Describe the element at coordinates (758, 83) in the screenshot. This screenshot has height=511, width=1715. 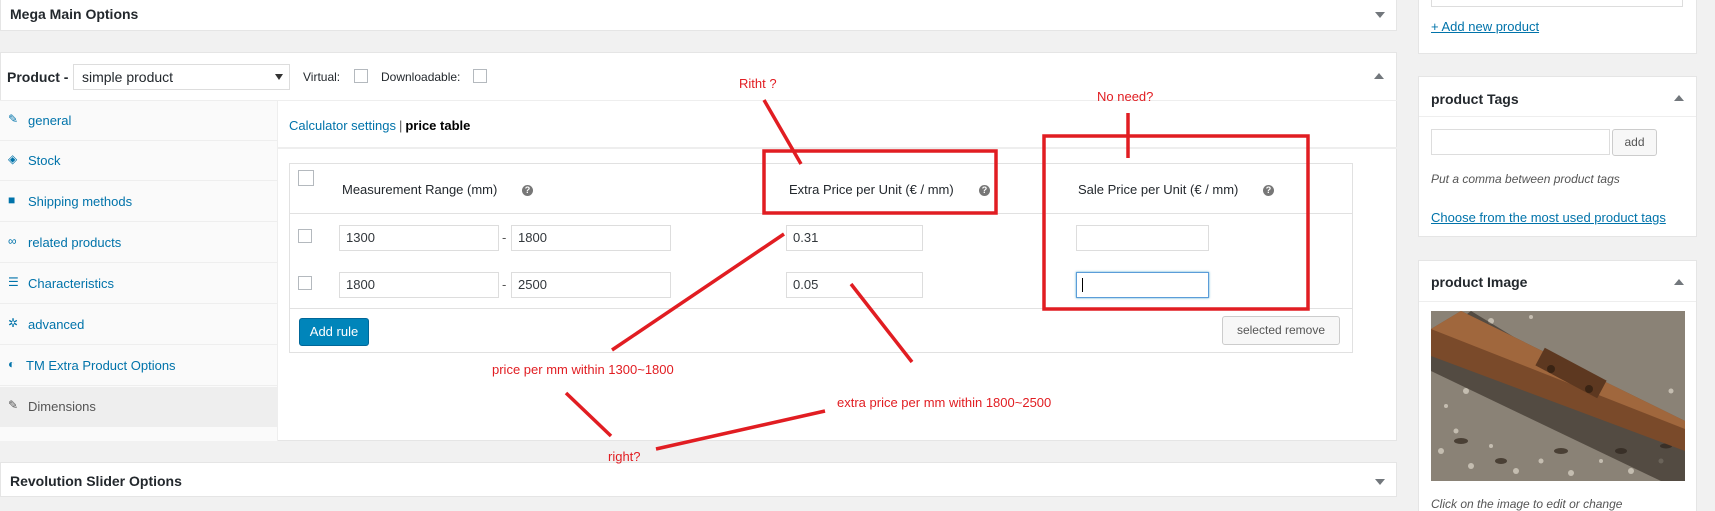
I see `annotation-riht: Ritht ?` at that location.